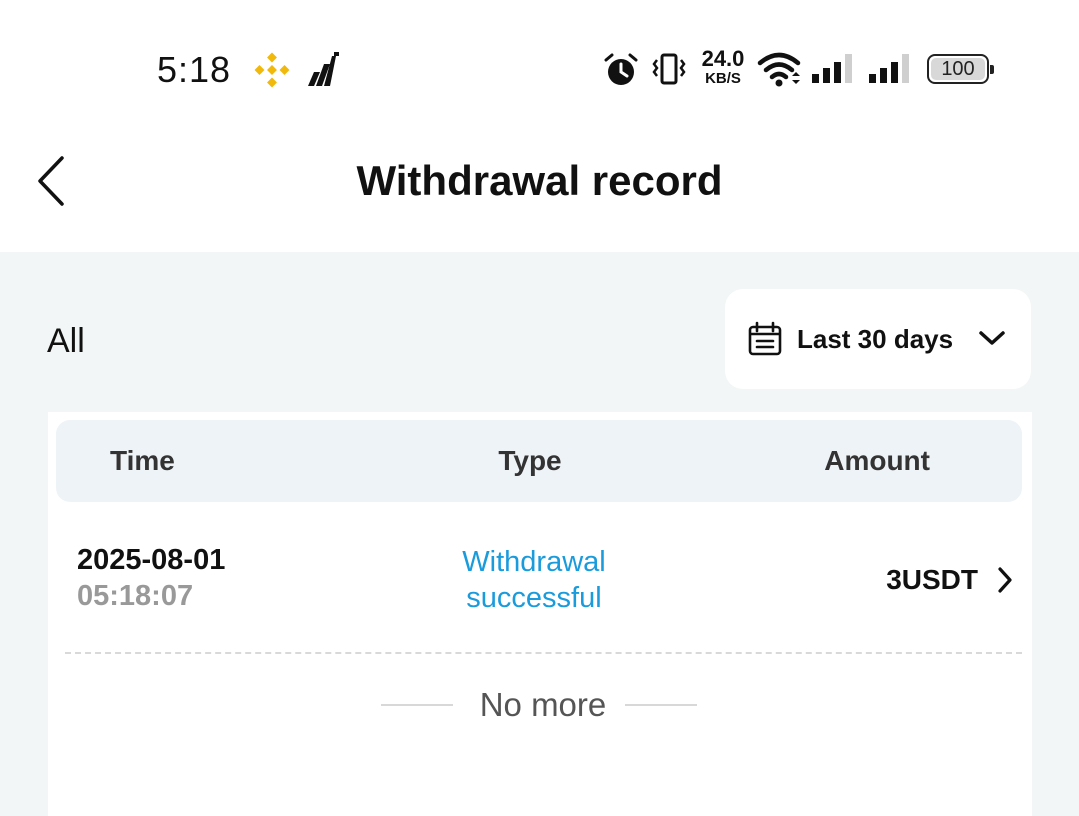  What do you see at coordinates (272, 72) in the screenshot?
I see `binance-icon` at bounding box center [272, 72].